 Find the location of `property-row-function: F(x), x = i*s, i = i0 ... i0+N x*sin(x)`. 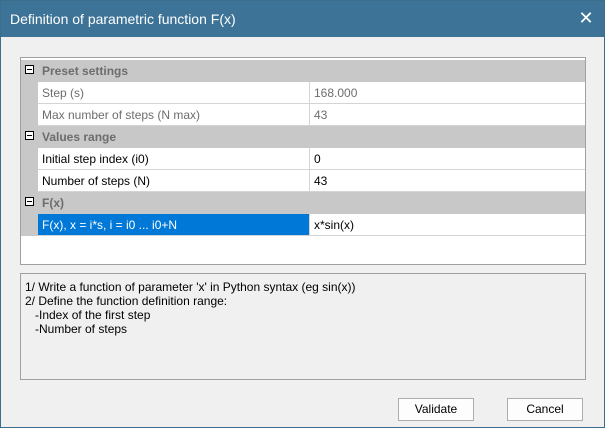

property-row-function: F(x), x = i*s, i = i0 ... i0+N x*sin(x) is located at coordinates (303, 225).